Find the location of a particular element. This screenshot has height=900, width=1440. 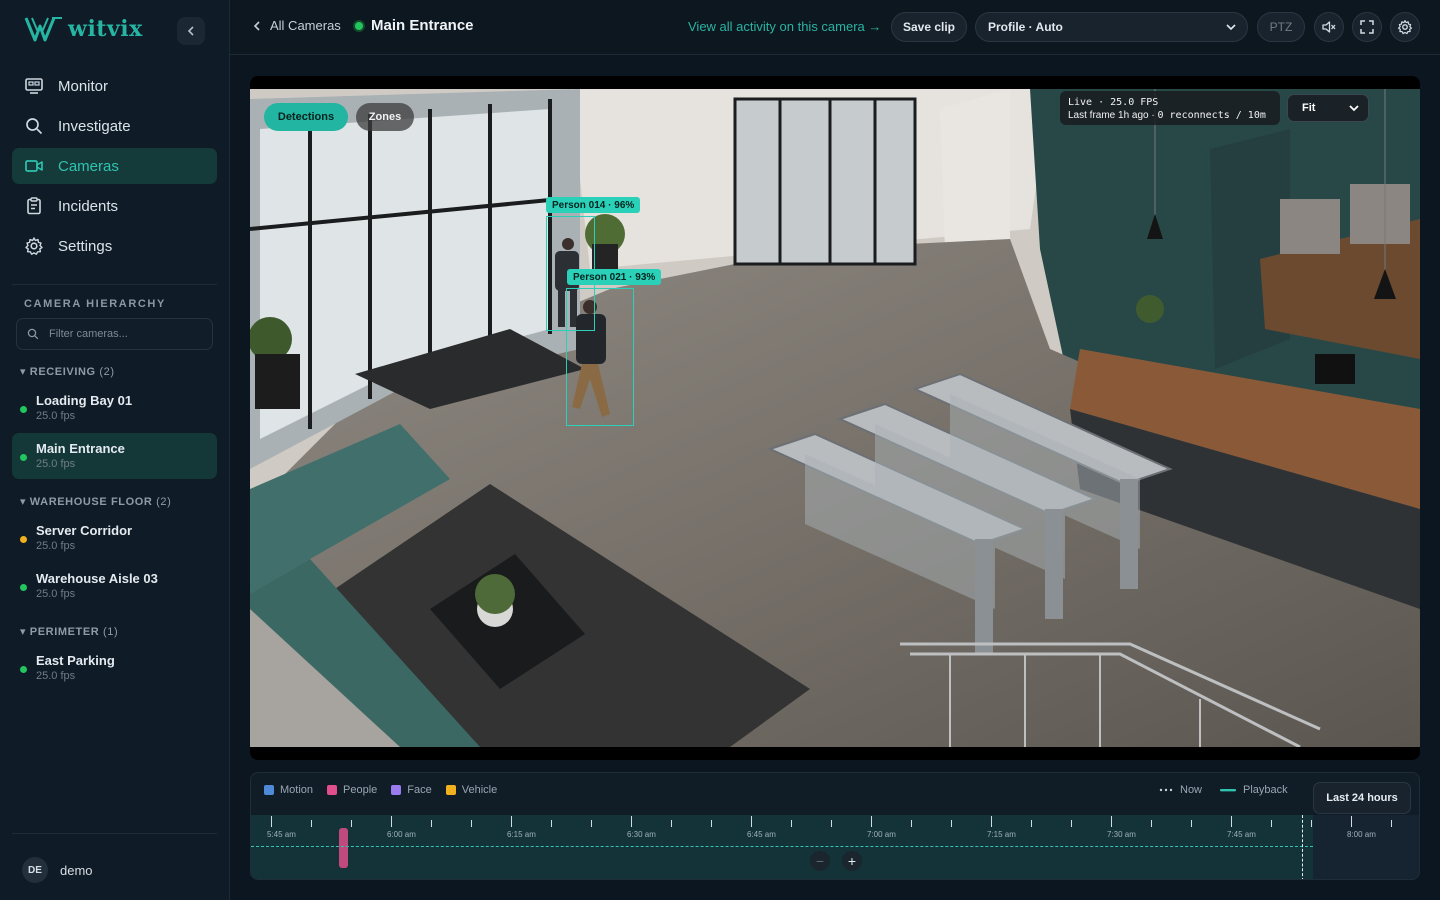

ptz-button: PTZ is located at coordinates (1281, 27).